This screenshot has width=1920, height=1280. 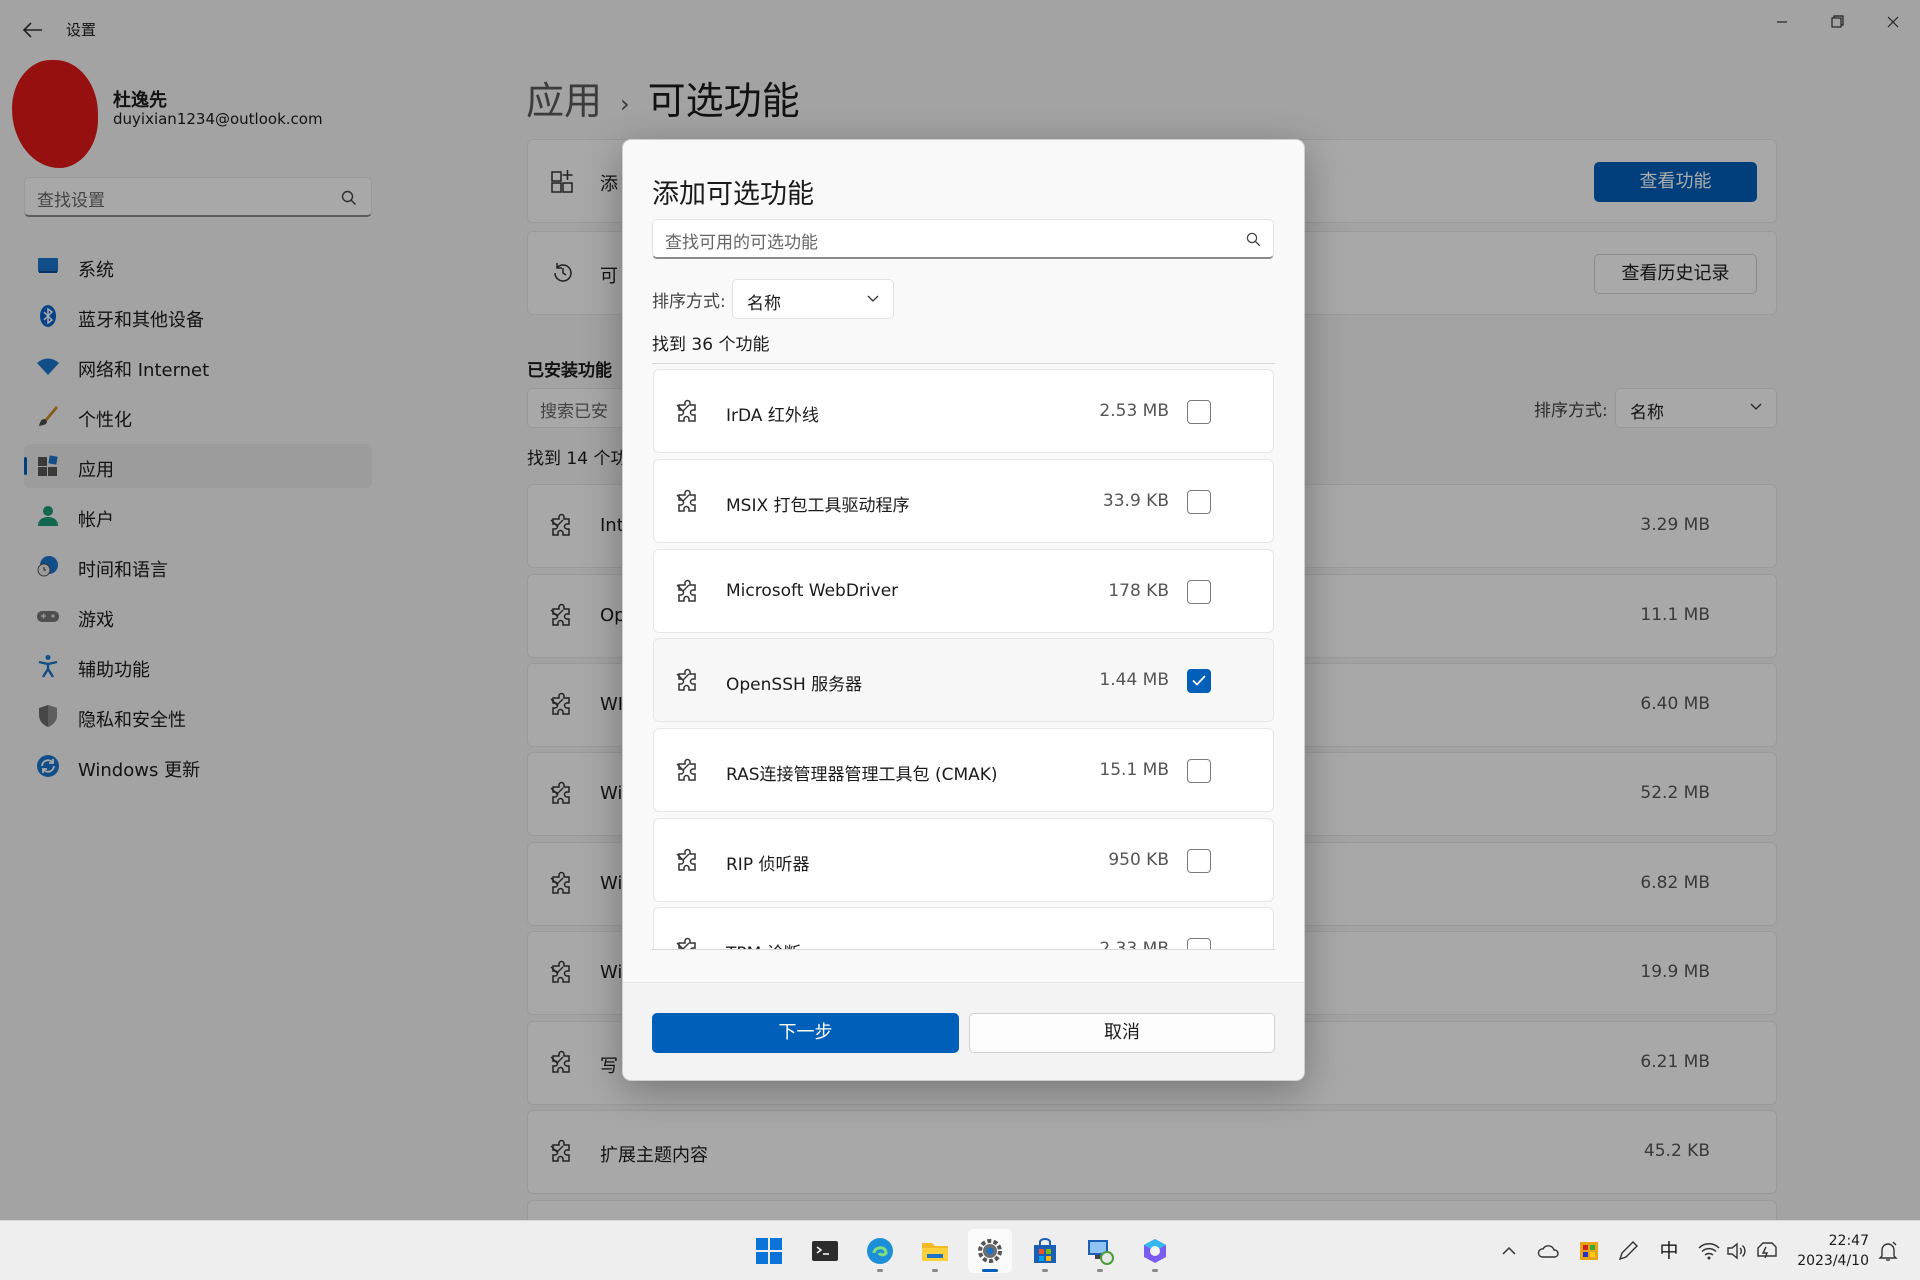 I want to click on cancel-button: 取消, so click(x=1122, y=1033).